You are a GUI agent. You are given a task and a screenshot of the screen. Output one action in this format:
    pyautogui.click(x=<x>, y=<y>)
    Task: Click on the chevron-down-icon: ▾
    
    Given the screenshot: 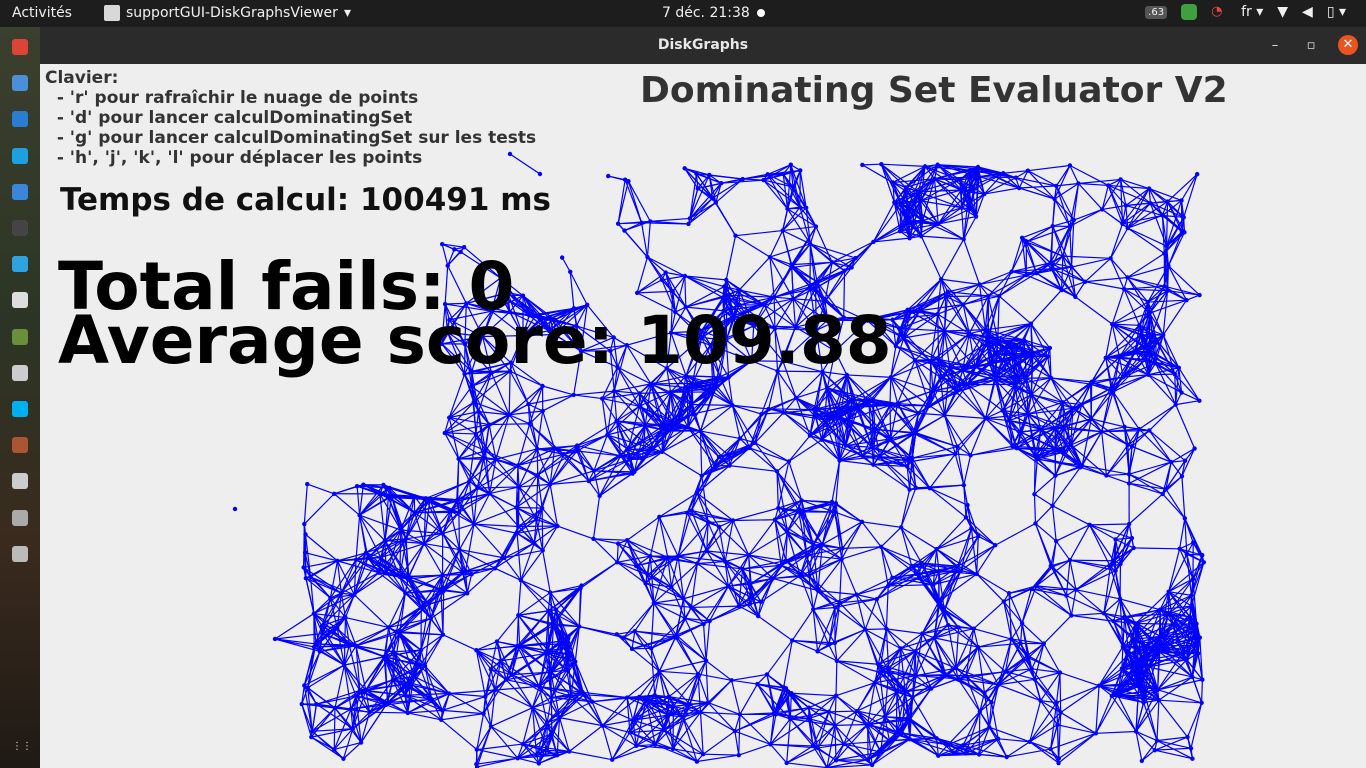 What is the action you would take?
    pyautogui.click(x=347, y=13)
    